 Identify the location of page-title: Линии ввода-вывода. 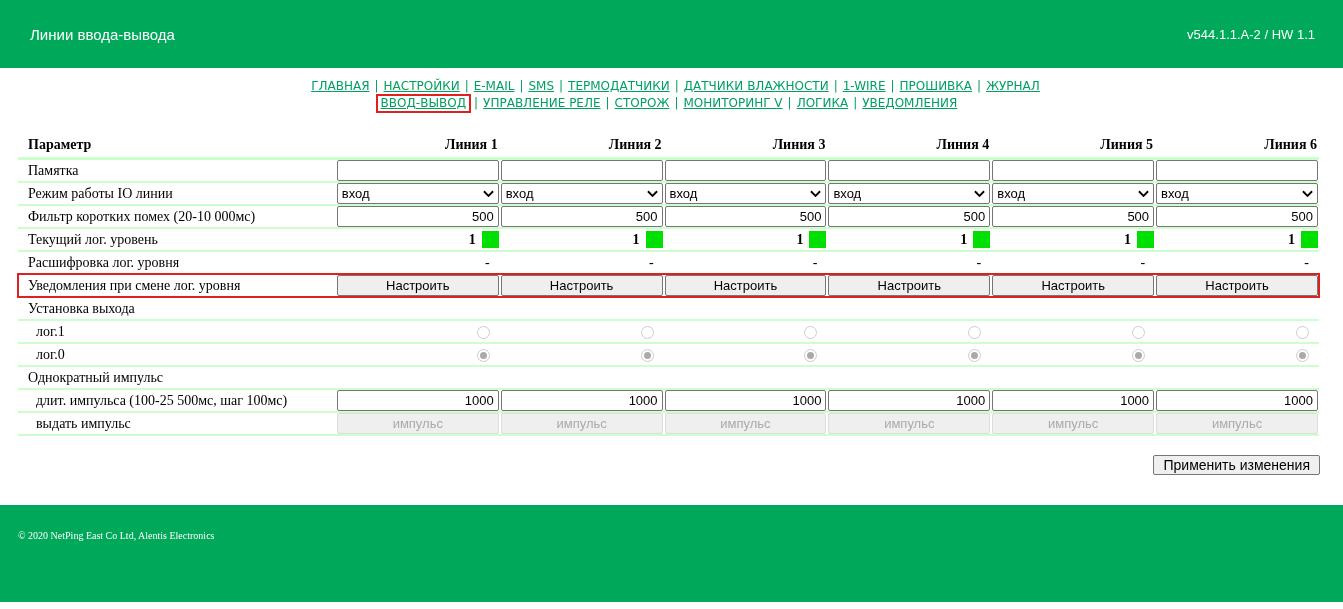
(102, 34).